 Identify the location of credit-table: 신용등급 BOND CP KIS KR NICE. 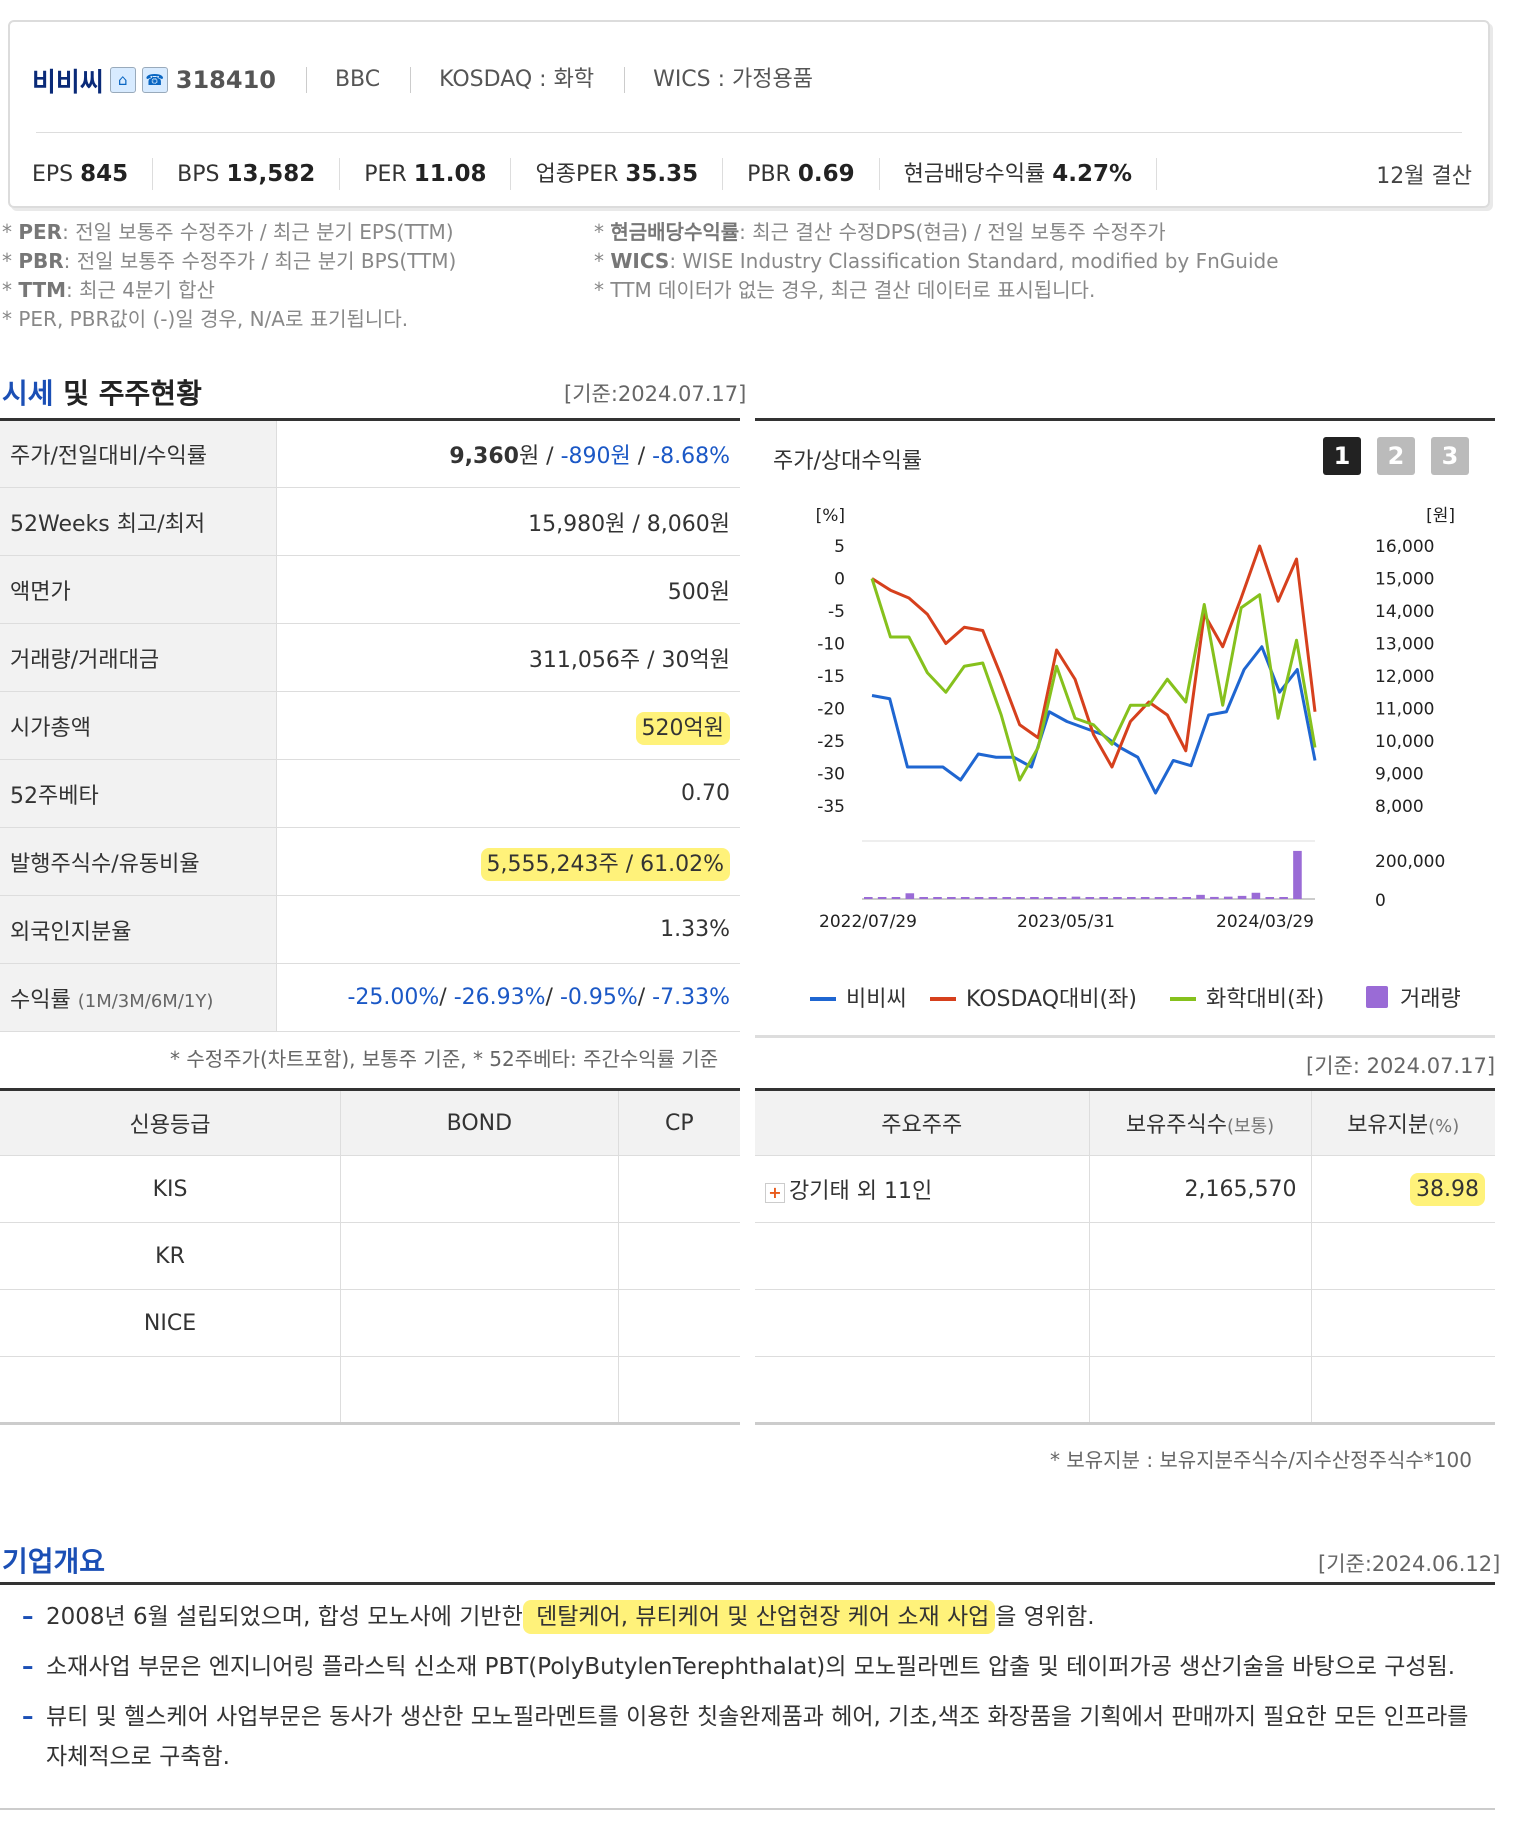
(370, 1256).